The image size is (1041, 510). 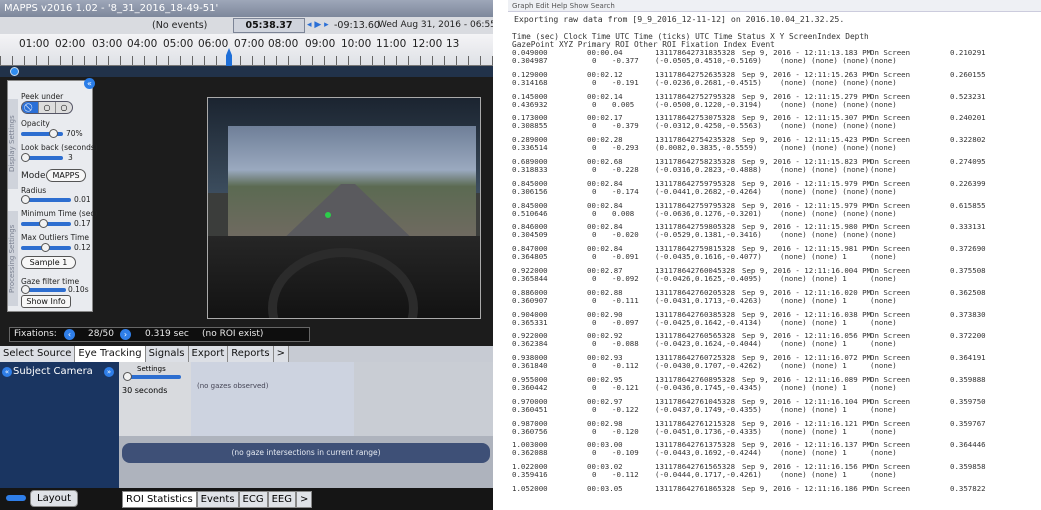 I want to click on roi-status: (no ROI exist), so click(x=233, y=334).